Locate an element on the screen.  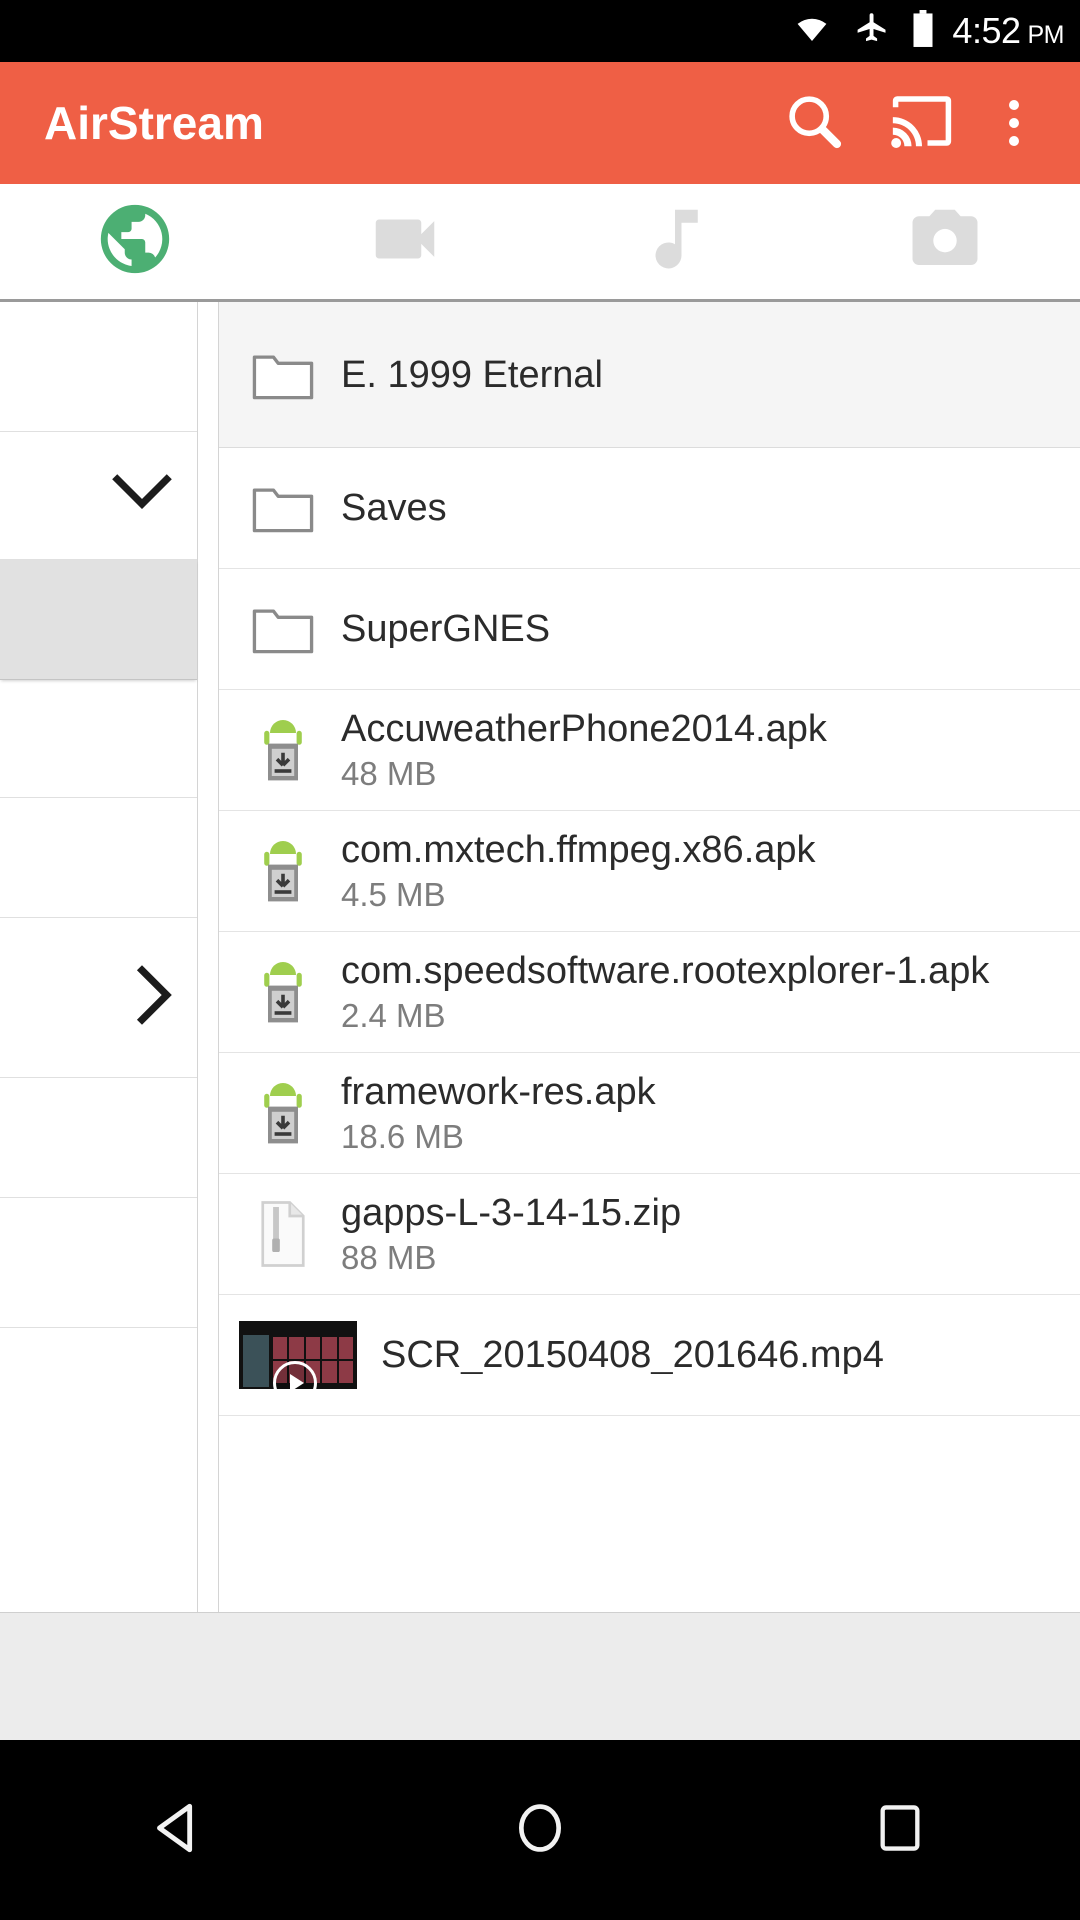
back-triangle-icon is located at coordinates (180, 1830).